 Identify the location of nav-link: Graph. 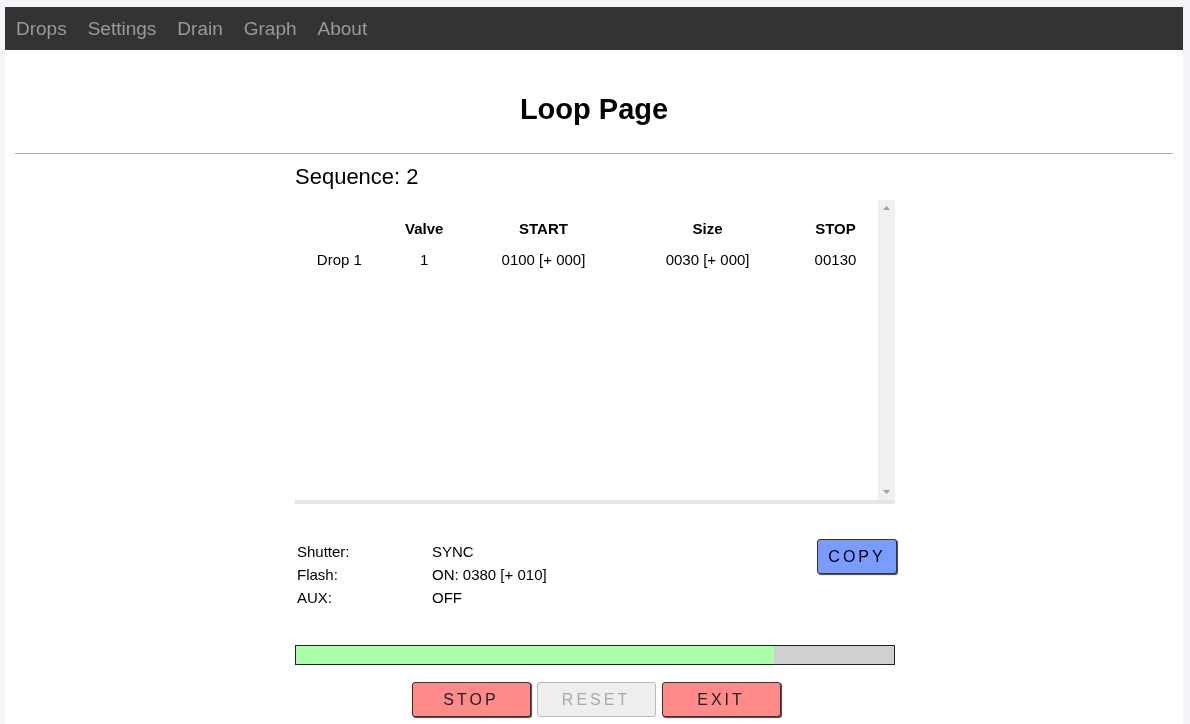
(270, 28).